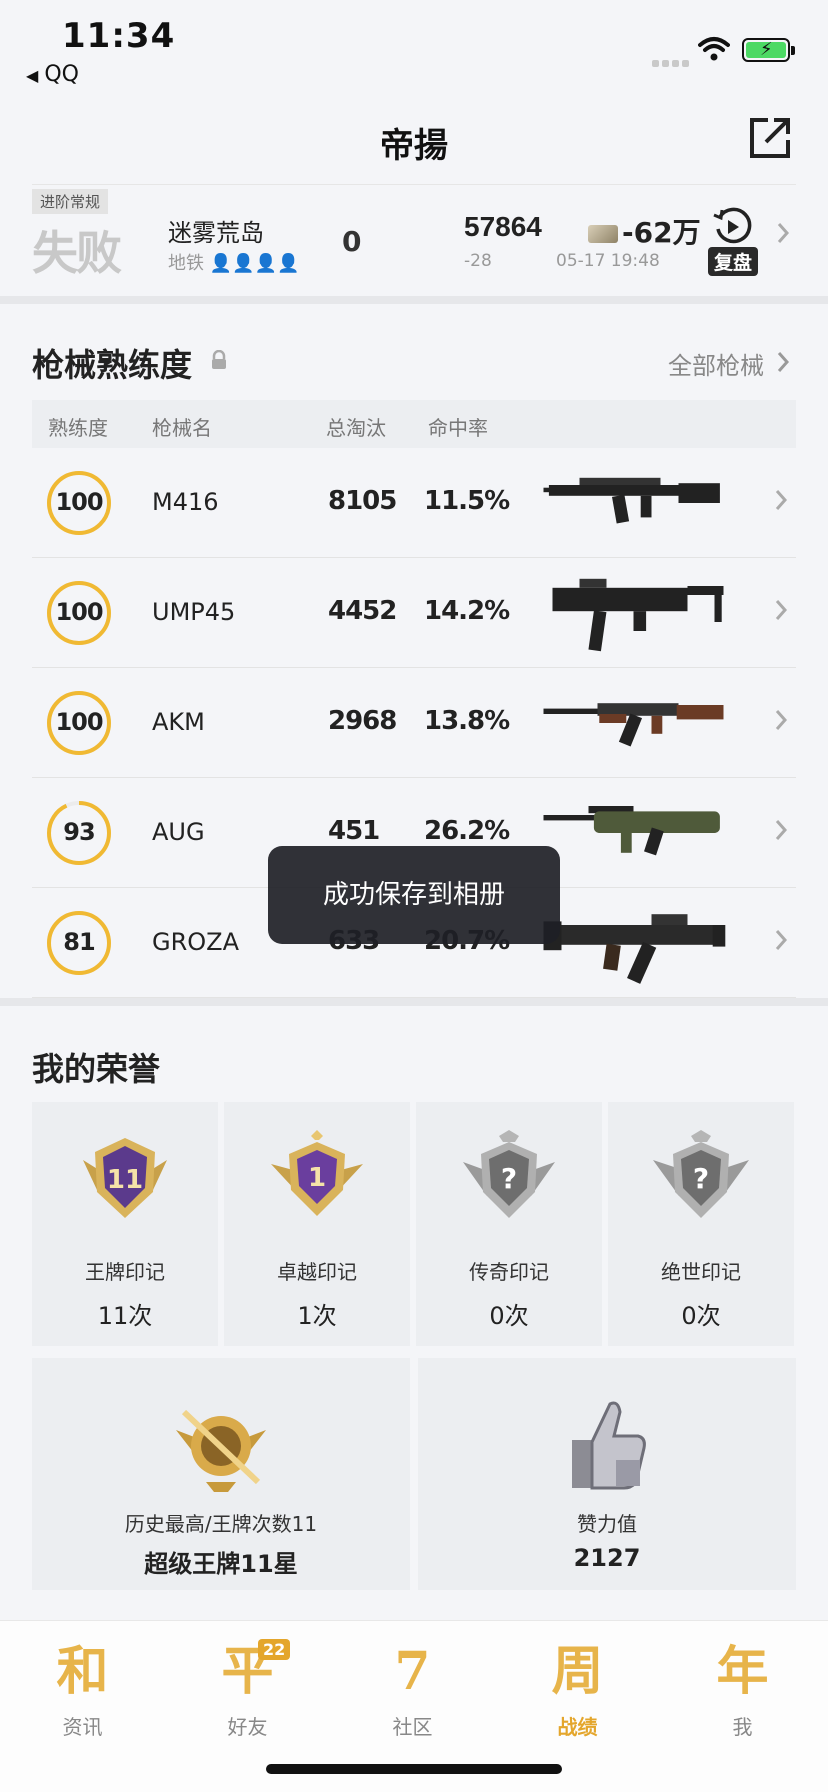 The image size is (828, 1792). Describe the element at coordinates (467, 611) in the screenshot. I see `weapon-accuracy: 14.2%` at that location.